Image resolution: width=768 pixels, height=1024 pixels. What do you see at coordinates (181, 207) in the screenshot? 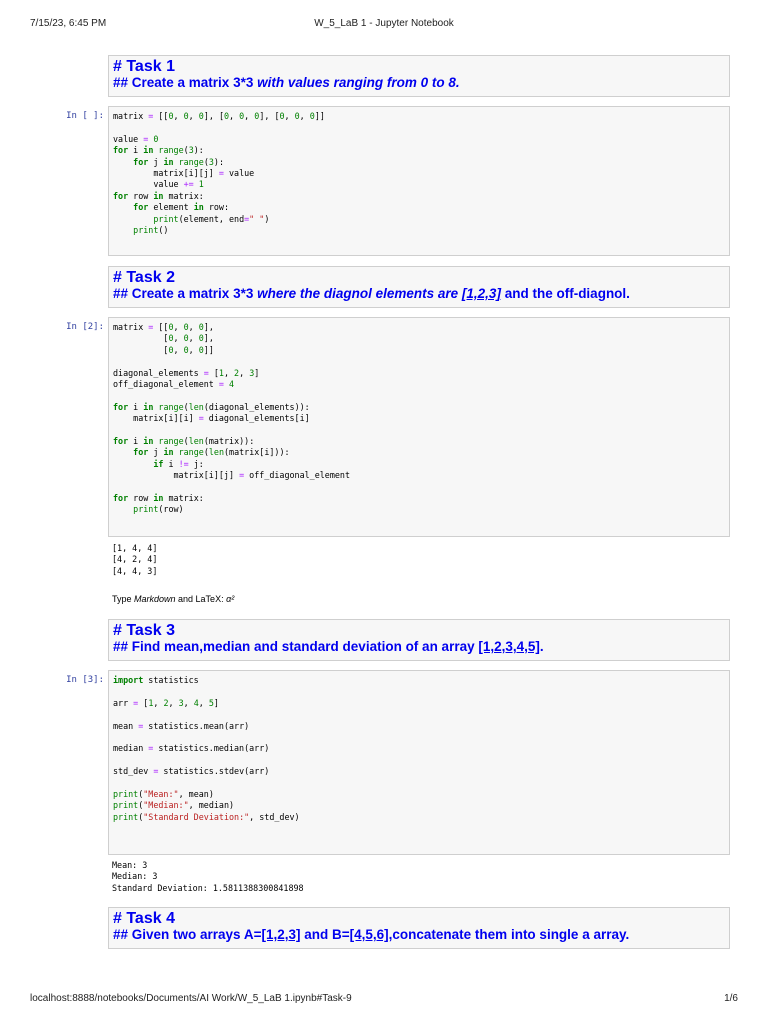
I see `code-line: for element in row:` at bounding box center [181, 207].